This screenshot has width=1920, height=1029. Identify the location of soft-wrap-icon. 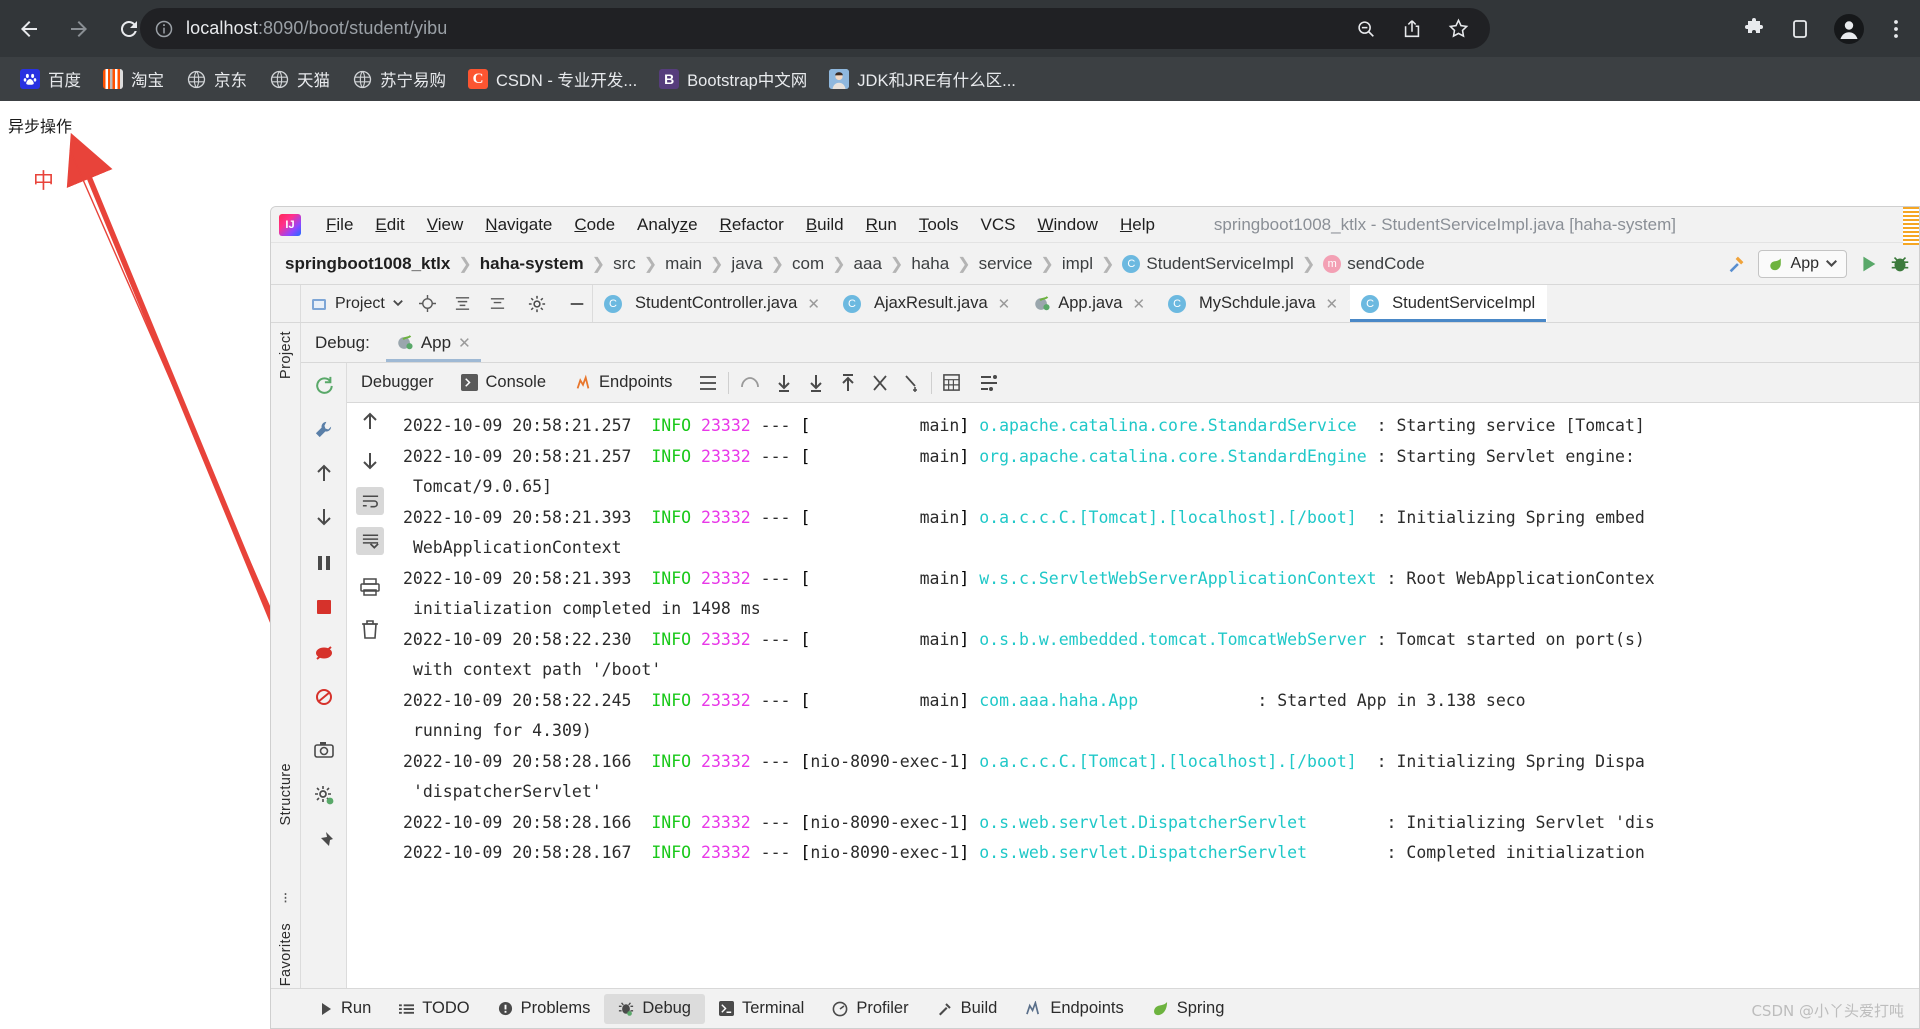
(370, 501).